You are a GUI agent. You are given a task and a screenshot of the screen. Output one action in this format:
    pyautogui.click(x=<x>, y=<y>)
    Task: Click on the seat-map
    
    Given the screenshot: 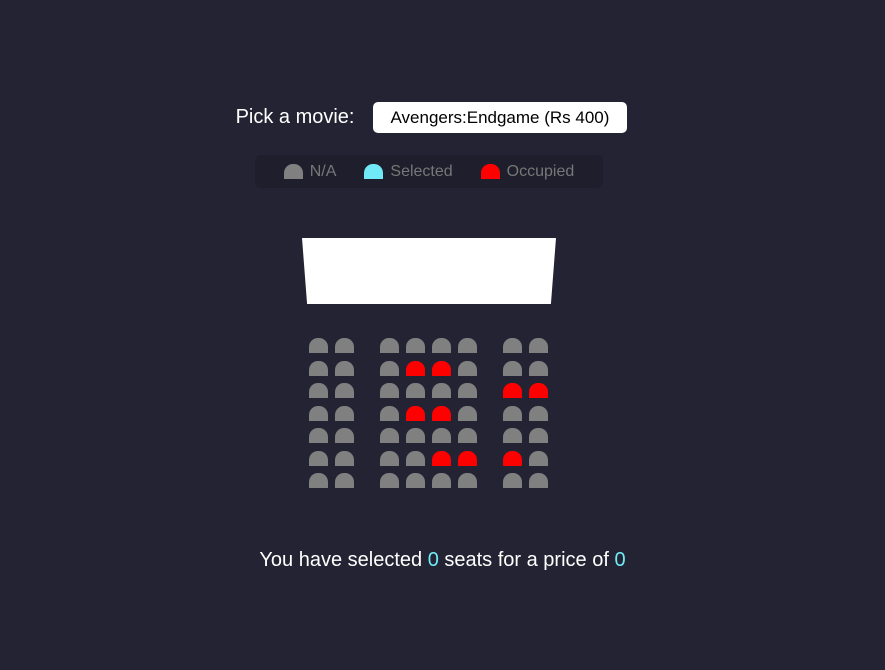 What is the action you would take?
    pyautogui.click(x=432, y=417)
    